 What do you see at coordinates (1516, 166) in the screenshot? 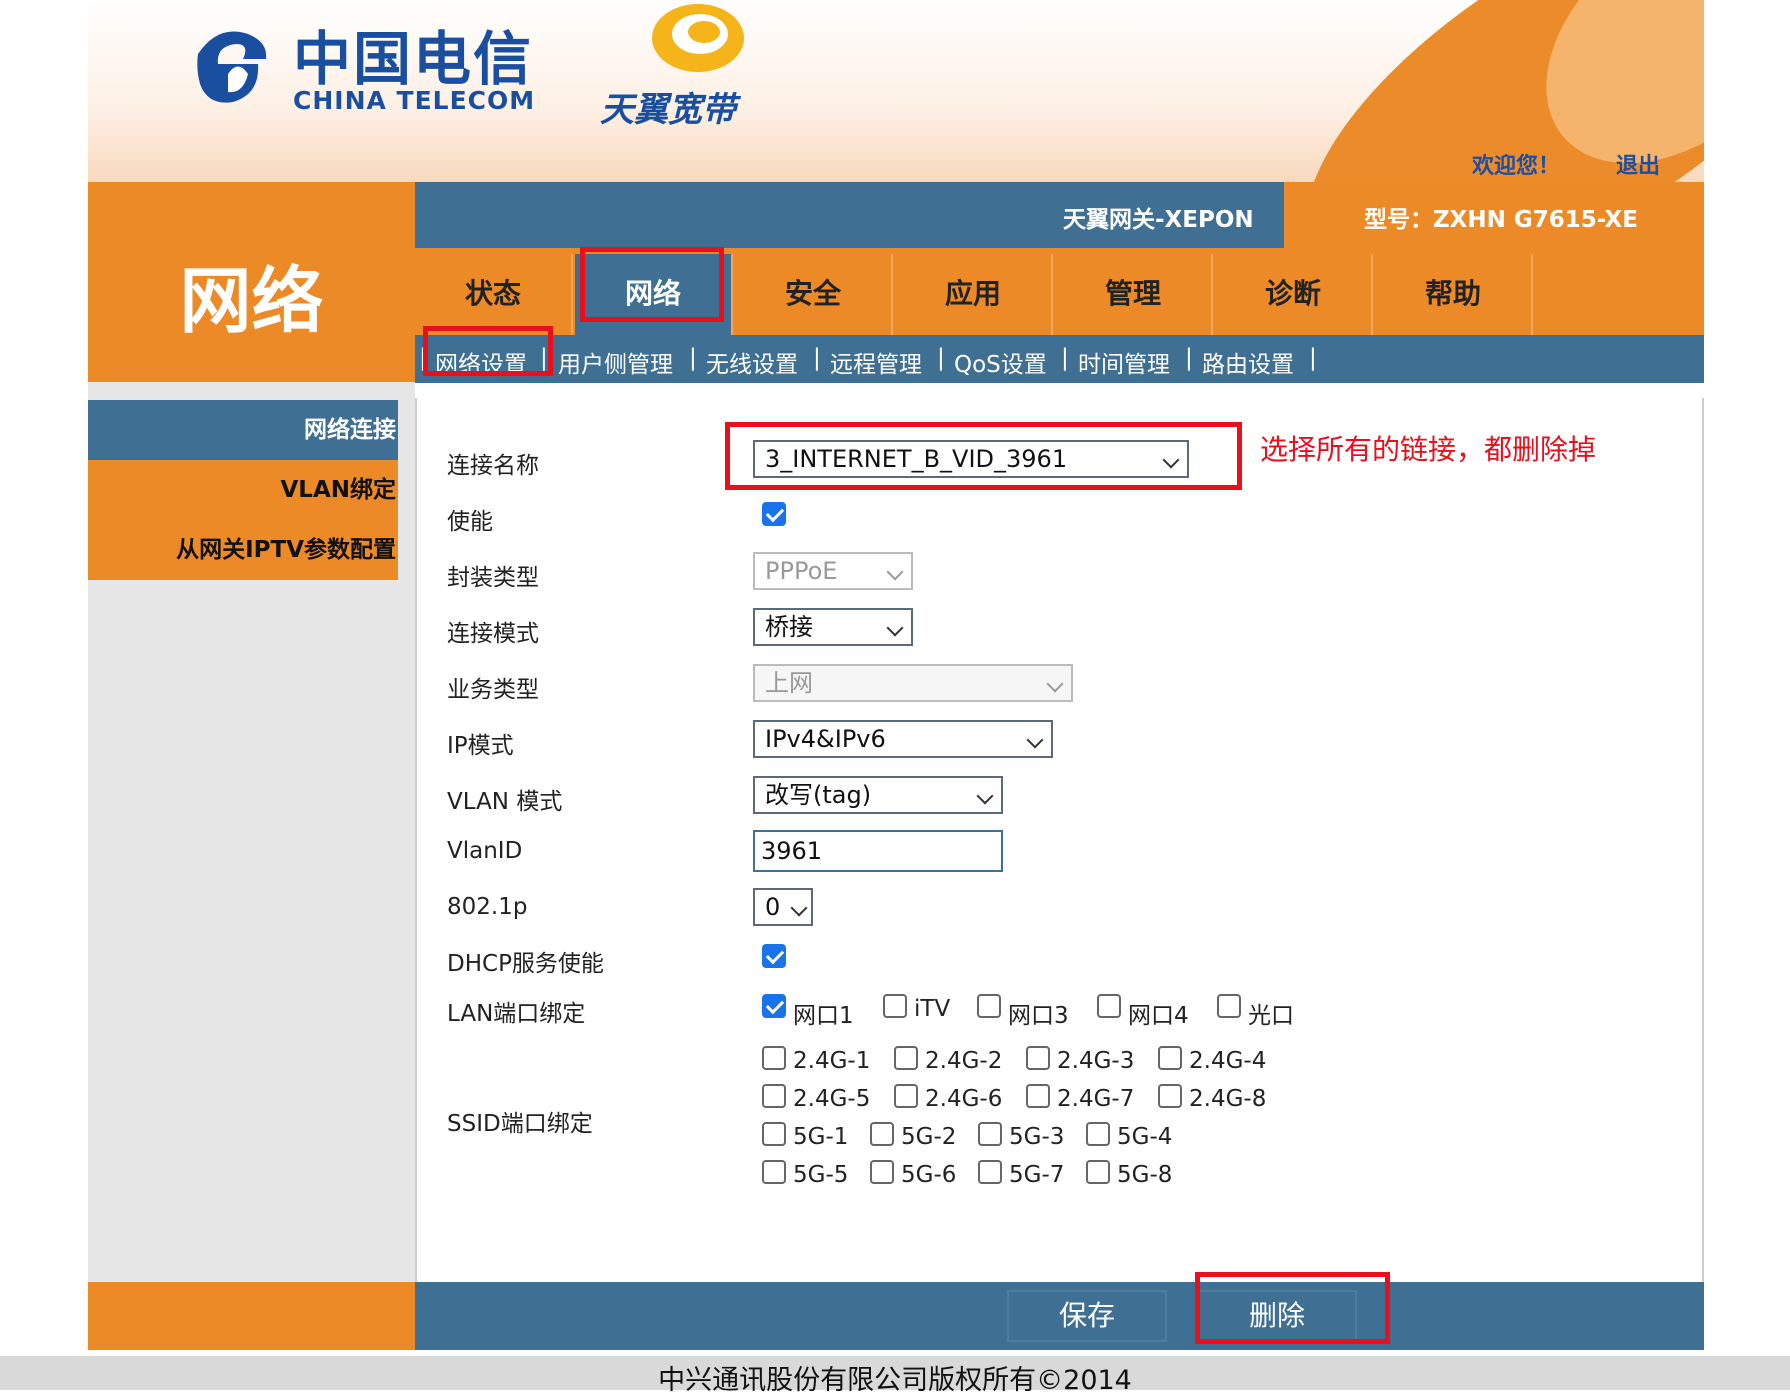
I see `welcome-text: 欢迎您！` at bounding box center [1516, 166].